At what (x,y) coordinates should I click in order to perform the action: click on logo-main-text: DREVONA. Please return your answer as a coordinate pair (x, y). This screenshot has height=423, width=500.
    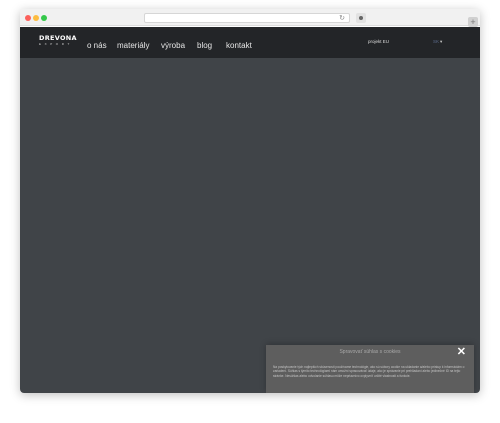
    Looking at the image, I should click on (58, 38).